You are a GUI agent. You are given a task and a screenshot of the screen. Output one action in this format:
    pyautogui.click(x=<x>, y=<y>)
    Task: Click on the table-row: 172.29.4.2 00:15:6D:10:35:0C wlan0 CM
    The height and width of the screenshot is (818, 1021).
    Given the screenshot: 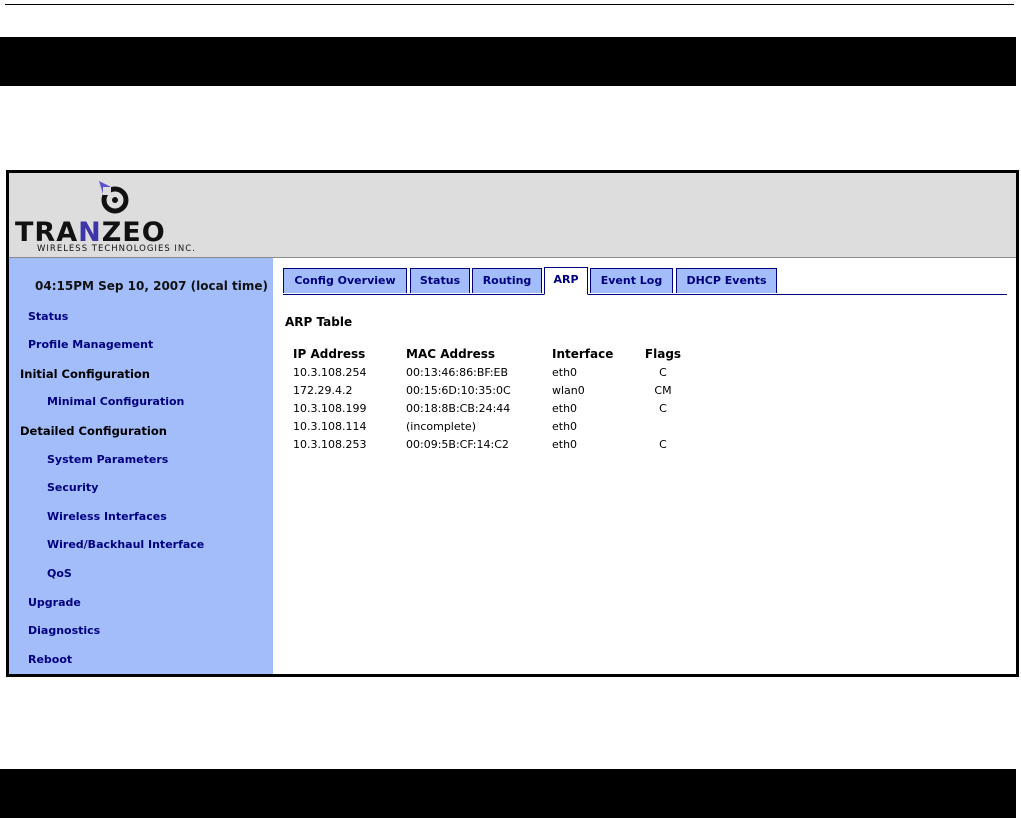 What is the action you would take?
    pyautogui.click(x=492, y=391)
    